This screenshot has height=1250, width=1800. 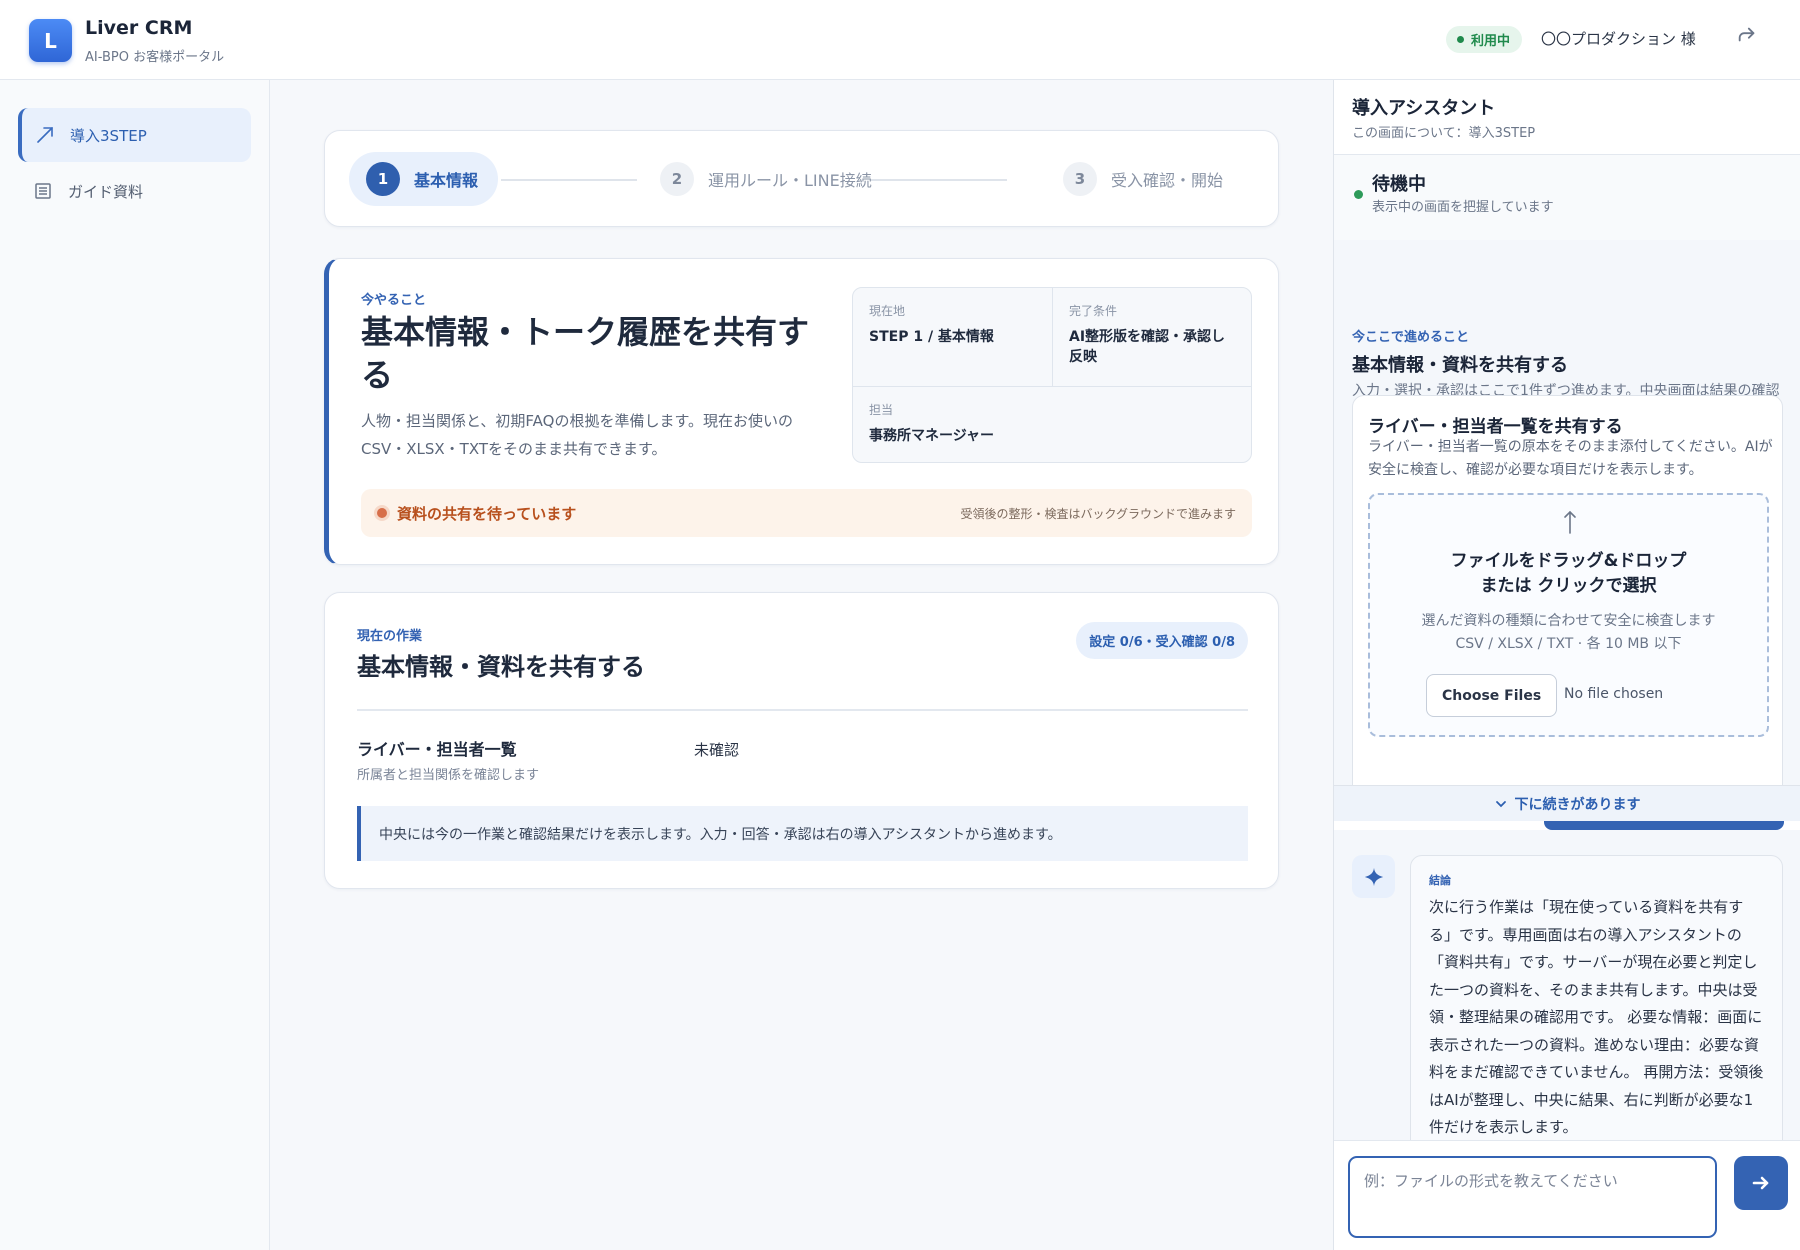 What do you see at coordinates (1532, 1197) in the screenshot?
I see `chat-input` at bounding box center [1532, 1197].